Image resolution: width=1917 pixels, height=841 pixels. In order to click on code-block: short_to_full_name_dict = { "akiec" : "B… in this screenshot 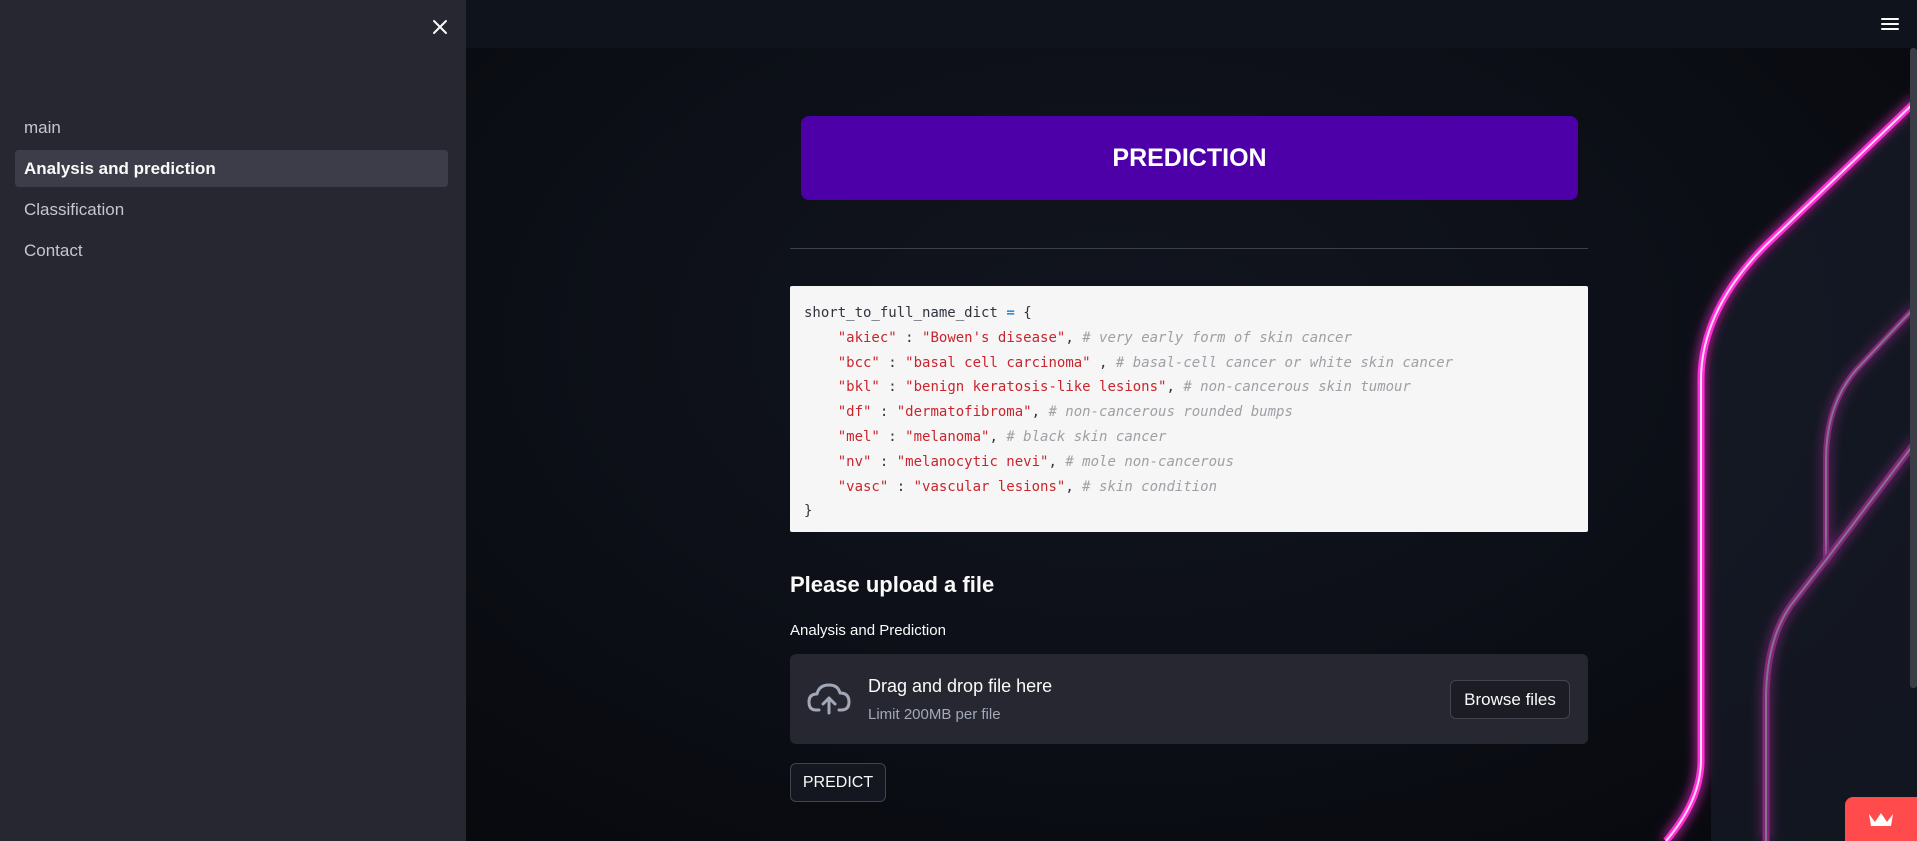, I will do `click(1189, 409)`.